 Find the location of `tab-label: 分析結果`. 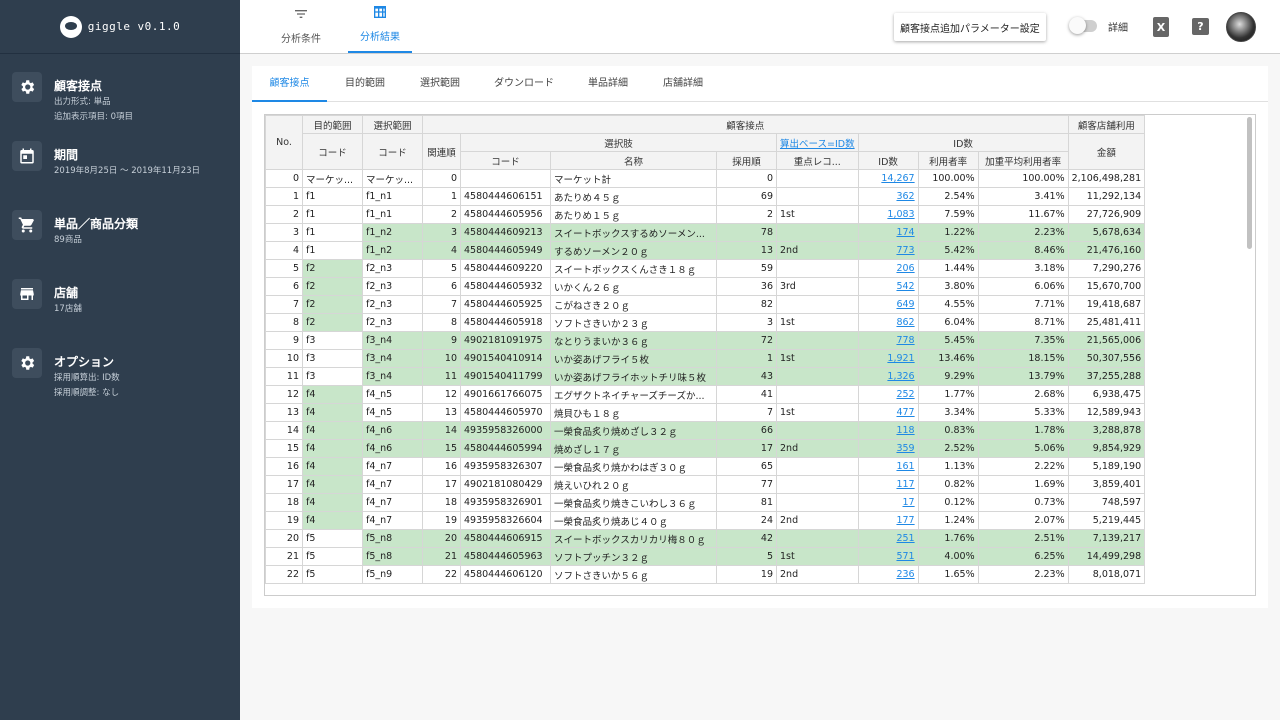

tab-label: 分析結果 is located at coordinates (380, 37).